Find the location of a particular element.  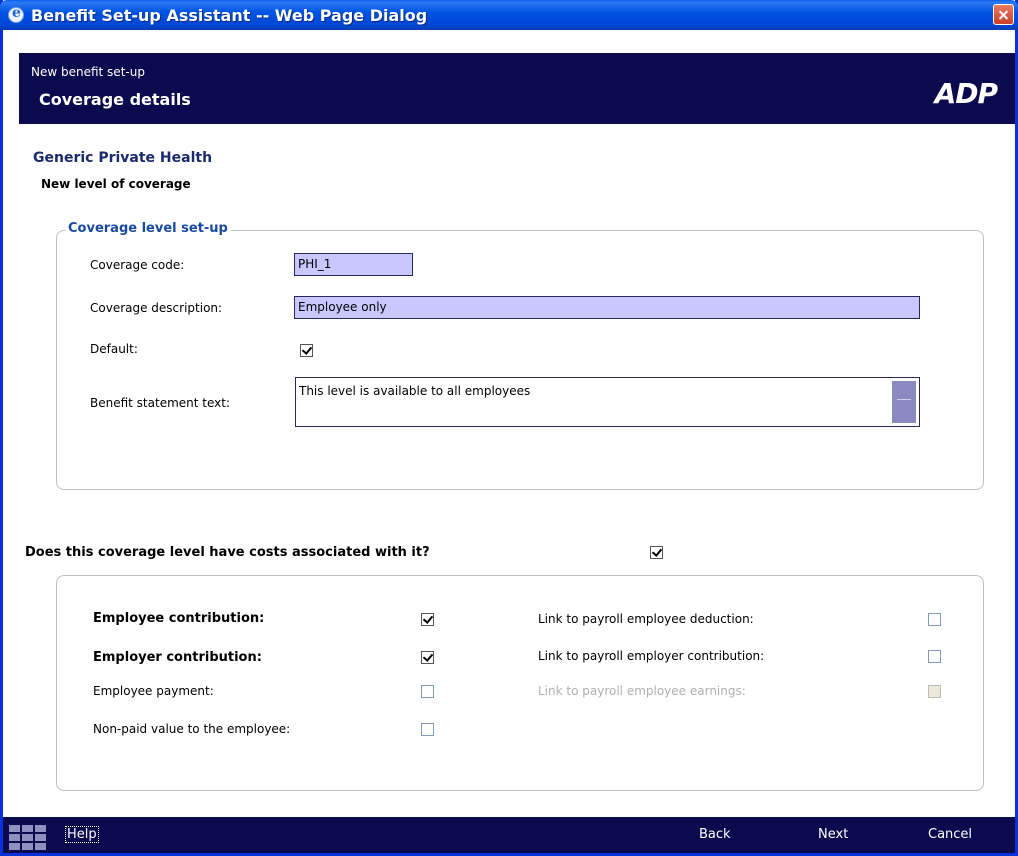

benefit-statement-text: This level is available to all employees is located at coordinates (415, 391).